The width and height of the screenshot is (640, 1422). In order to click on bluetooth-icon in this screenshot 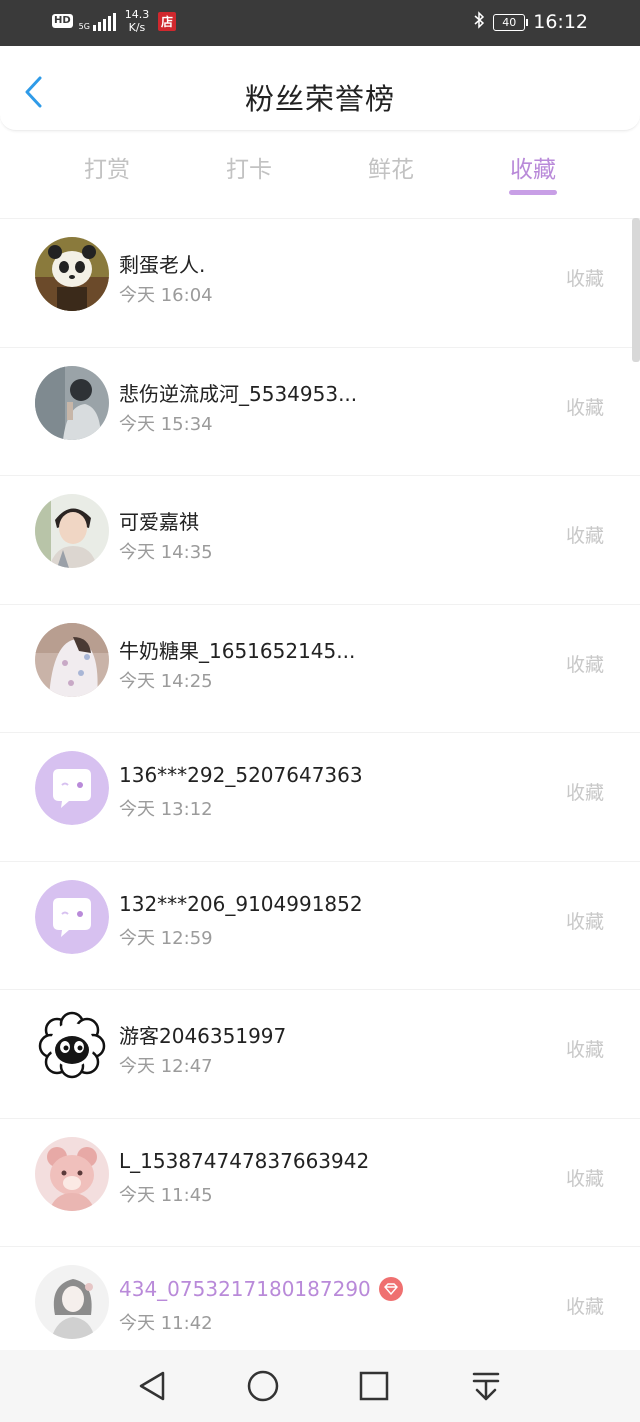, I will do `click(479, 22)`.